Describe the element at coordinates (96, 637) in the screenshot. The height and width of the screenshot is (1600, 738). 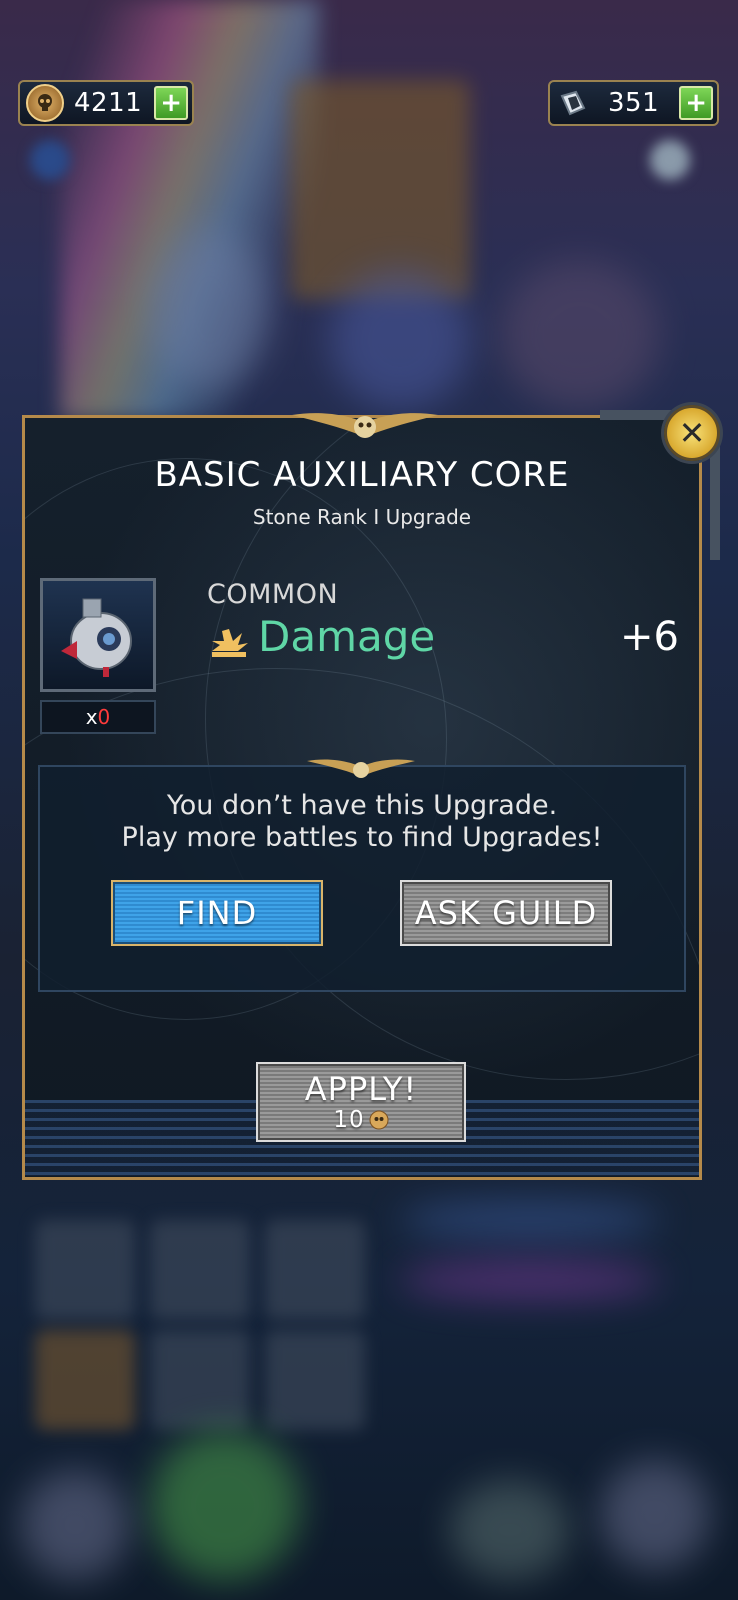
I see `auxiliary-core-icon` at that location.